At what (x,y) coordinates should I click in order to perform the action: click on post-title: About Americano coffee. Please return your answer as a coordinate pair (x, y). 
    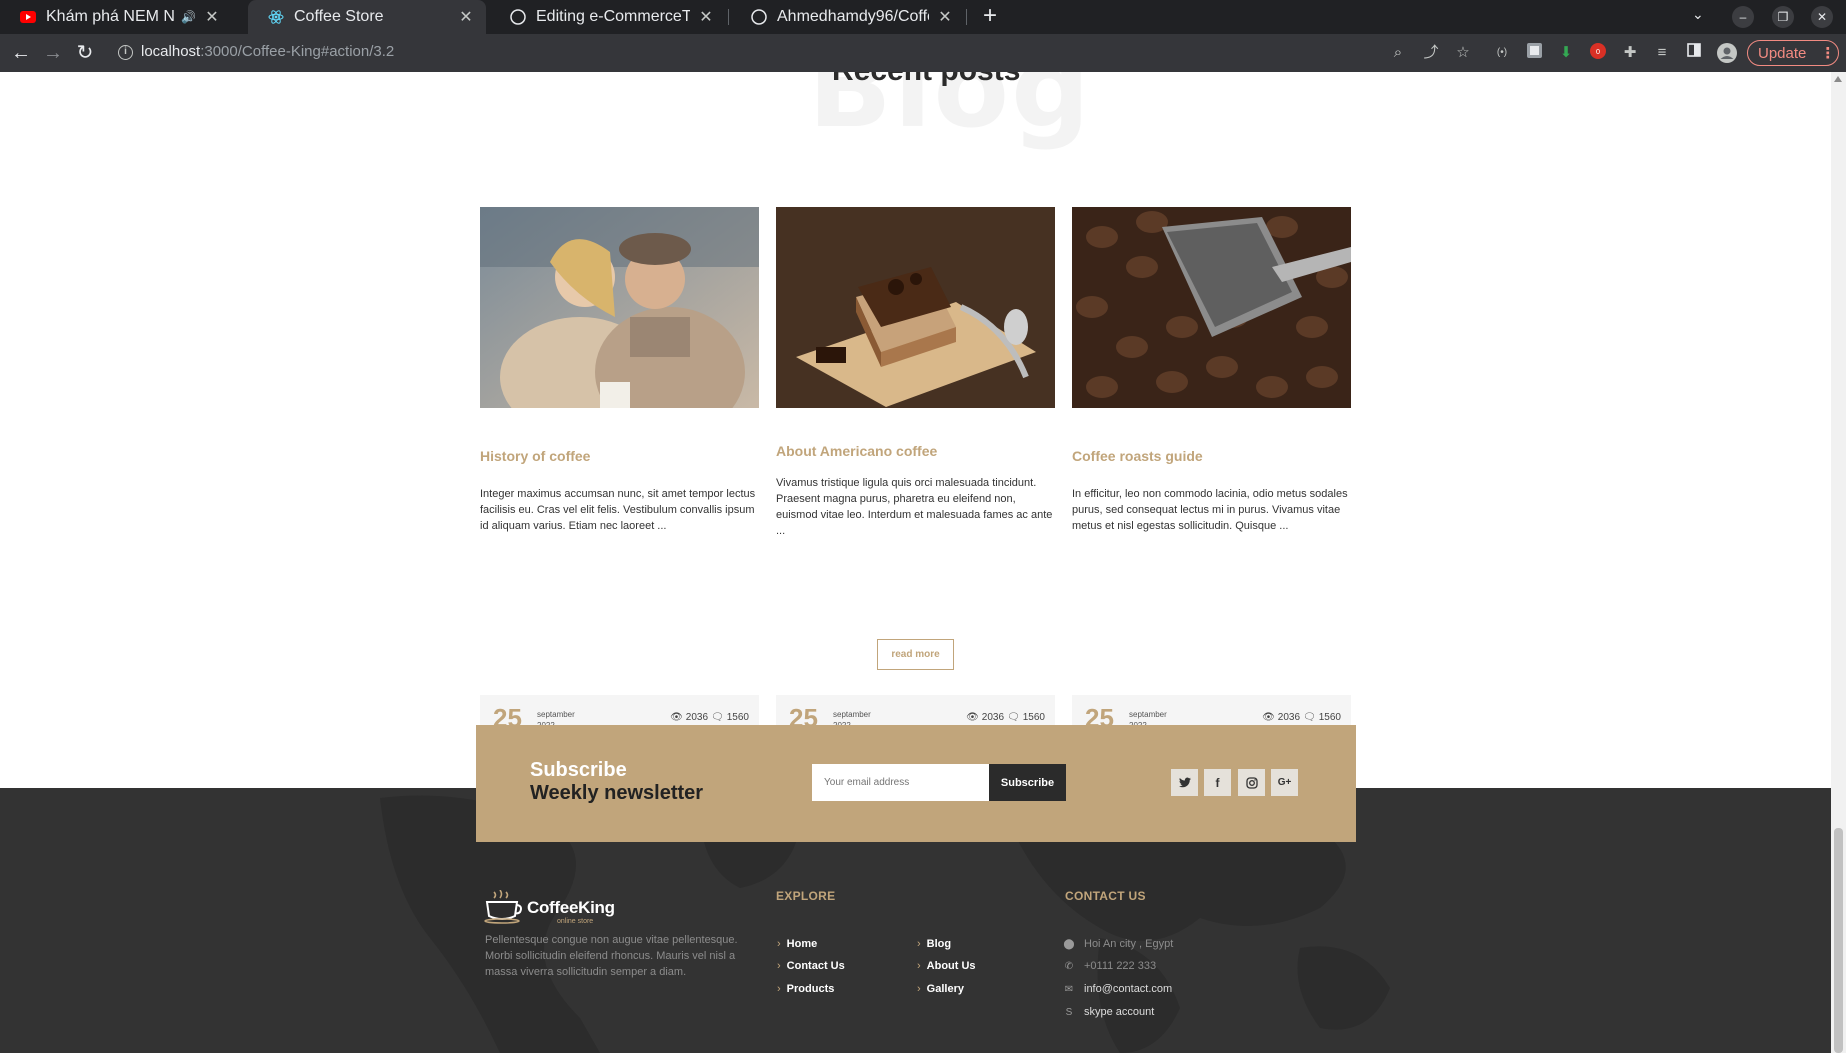
    Looking at the image, I should click on (856, 451).